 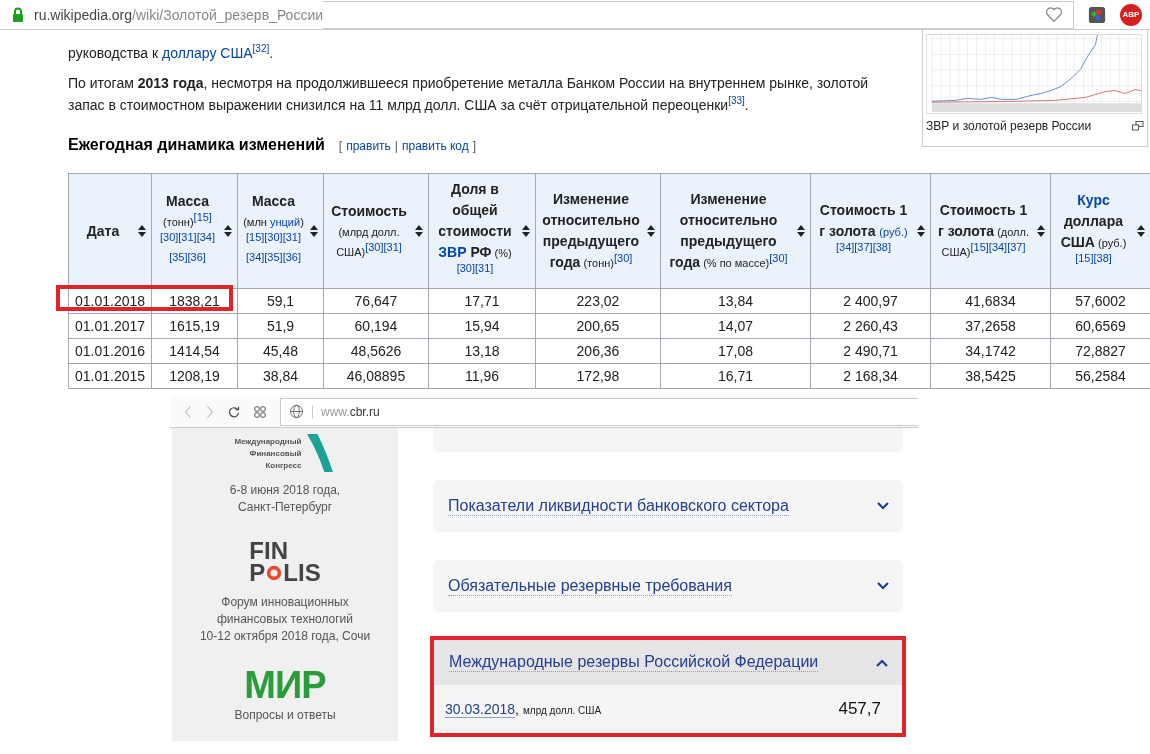 I want to click on heart-icon, so click(x=1054, y=14).